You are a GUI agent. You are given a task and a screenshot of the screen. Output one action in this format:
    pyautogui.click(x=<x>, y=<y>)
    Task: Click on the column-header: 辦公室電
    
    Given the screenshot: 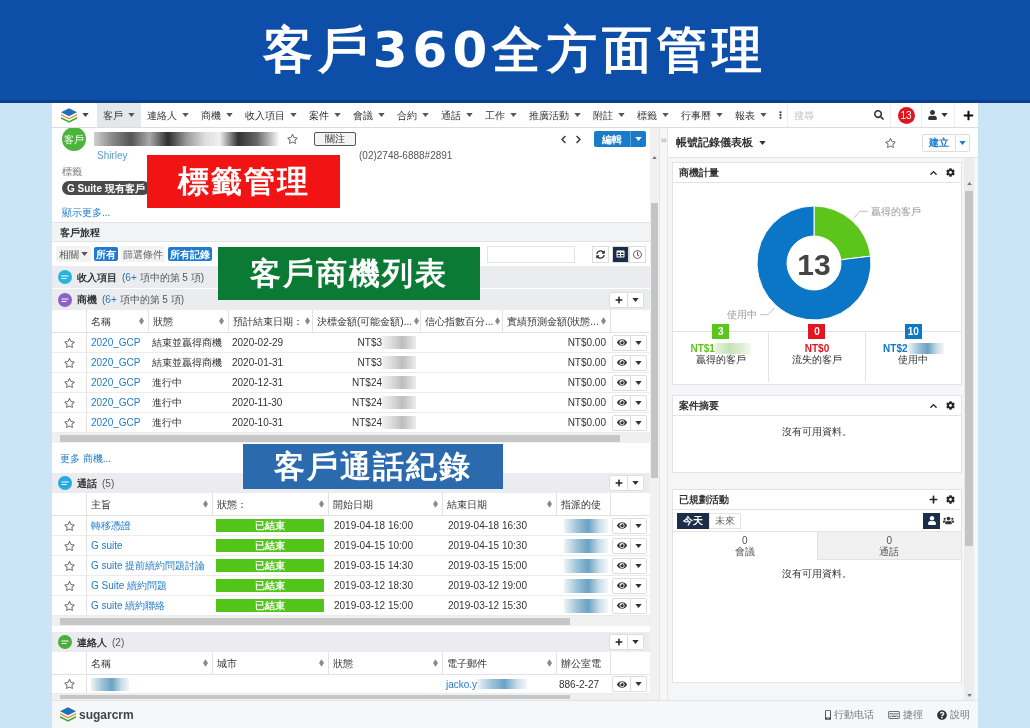 What is the action you would take?
    pyautogui.click(x=583, y=663)
    